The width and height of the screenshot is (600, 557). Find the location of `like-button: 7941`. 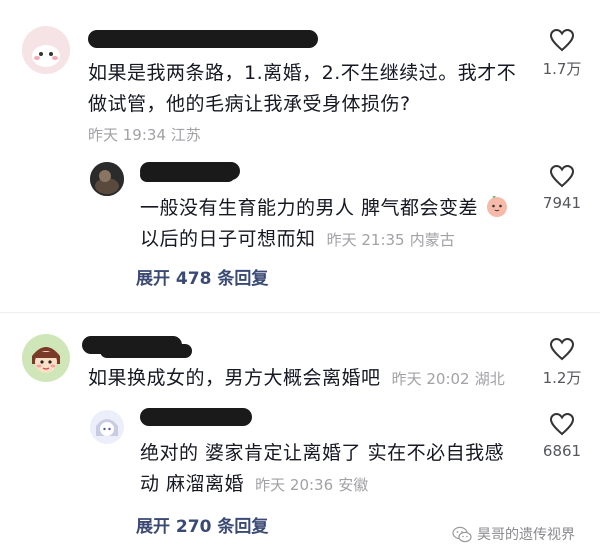

like-button: 7941 is located at coordinates (562, 188).